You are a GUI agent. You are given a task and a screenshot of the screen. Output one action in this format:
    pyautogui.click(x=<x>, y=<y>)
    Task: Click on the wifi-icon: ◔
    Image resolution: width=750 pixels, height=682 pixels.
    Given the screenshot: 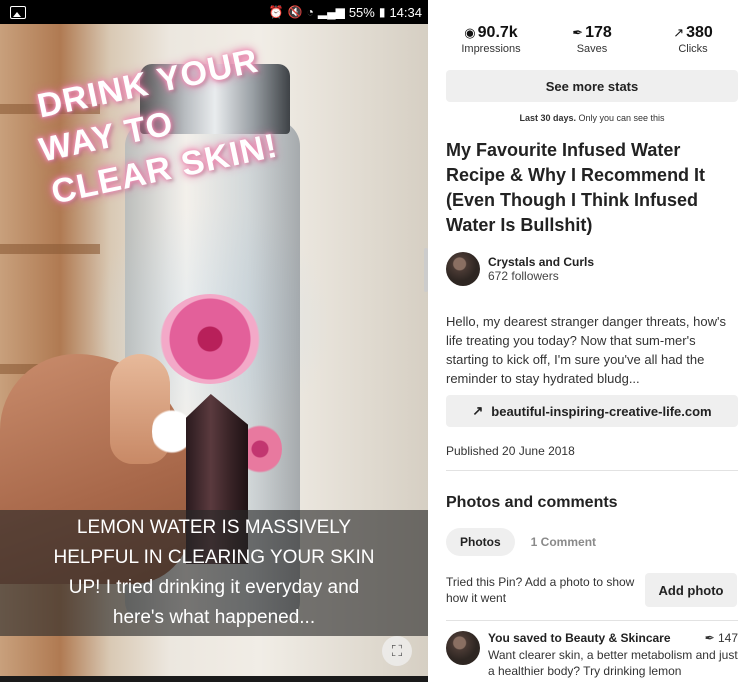 What is the action you would take?
    pyautogui.click(x=310, y=12)
    